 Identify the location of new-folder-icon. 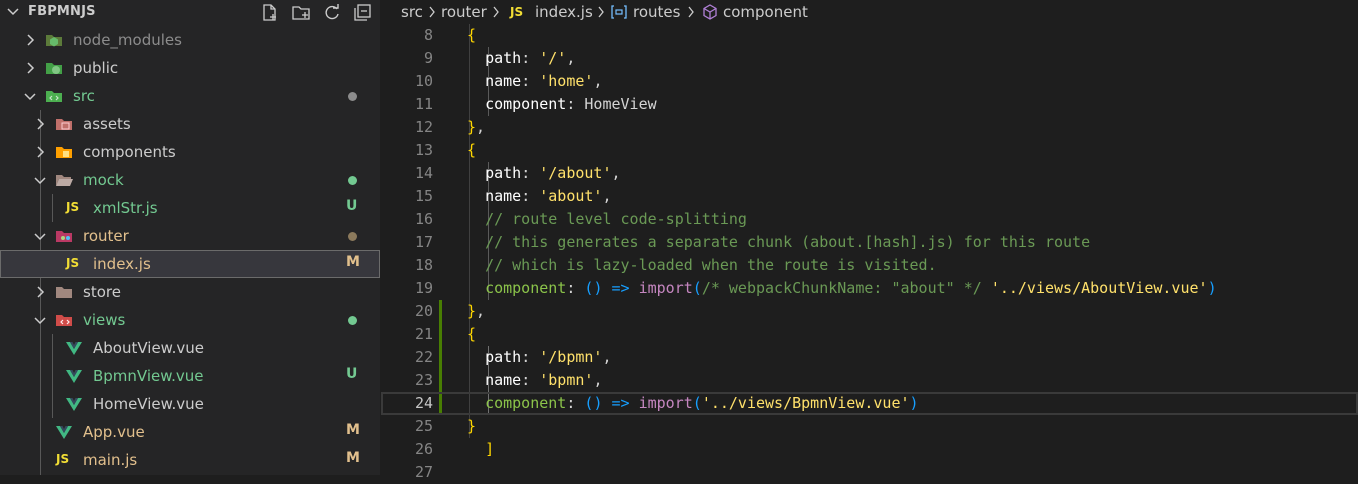
(301, 13).